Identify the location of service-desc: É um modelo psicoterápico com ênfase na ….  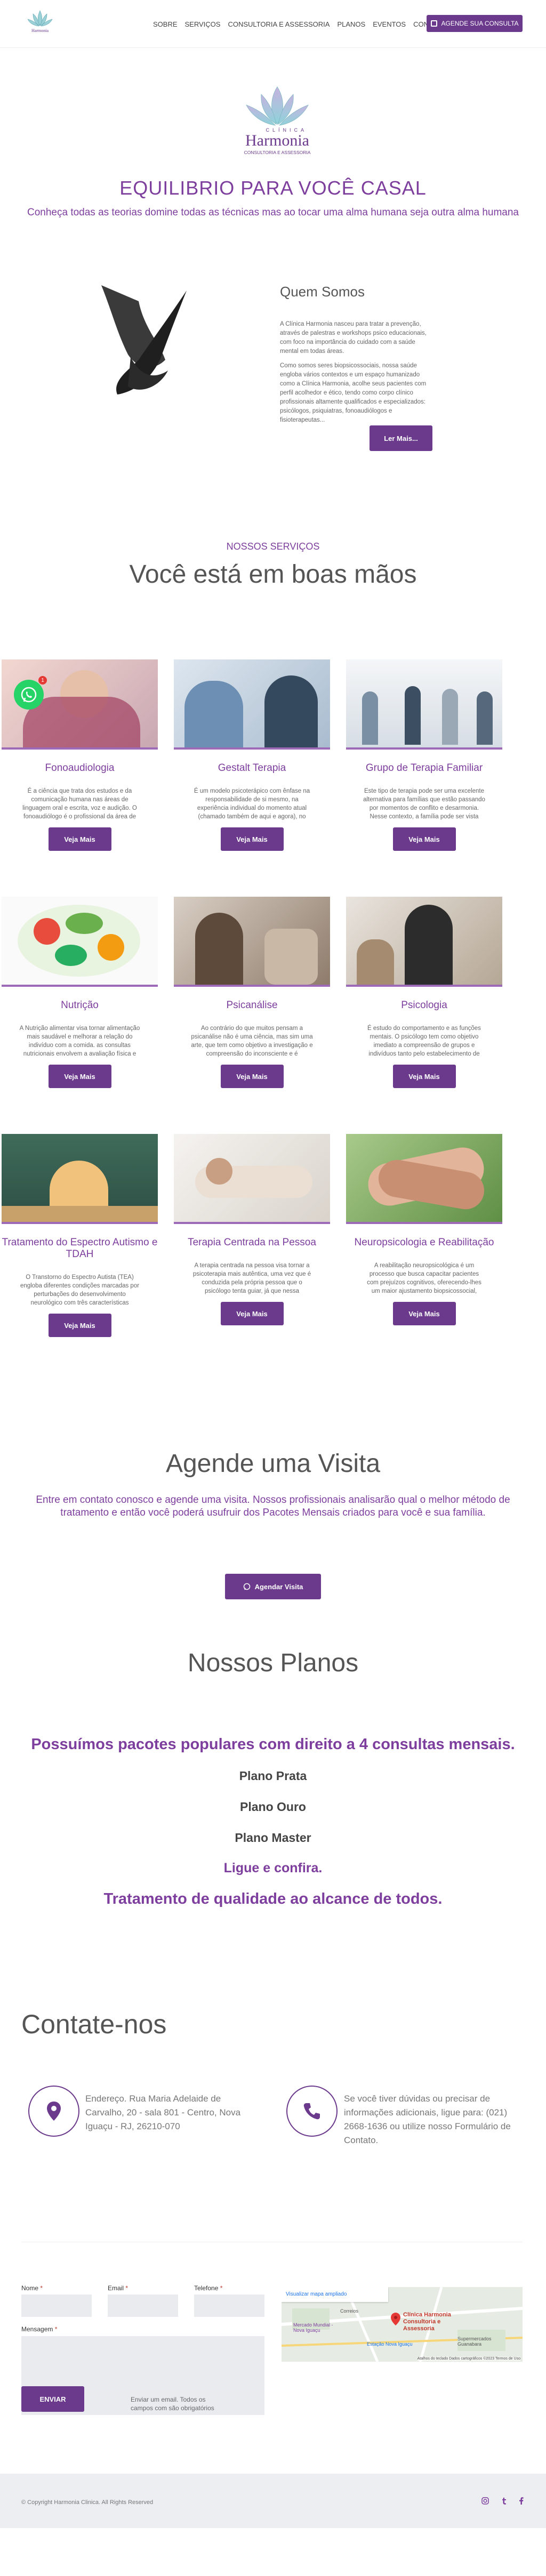
(252, 804).